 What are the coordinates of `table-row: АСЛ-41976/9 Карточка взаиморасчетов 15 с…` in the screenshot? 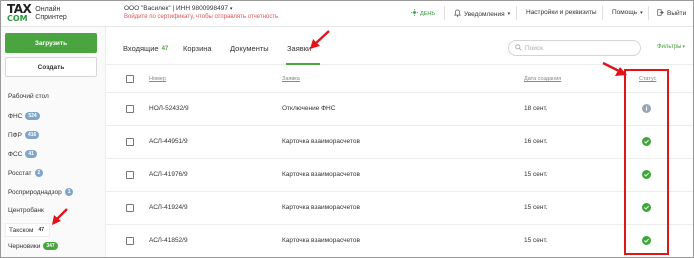 It's located at (399, 175).